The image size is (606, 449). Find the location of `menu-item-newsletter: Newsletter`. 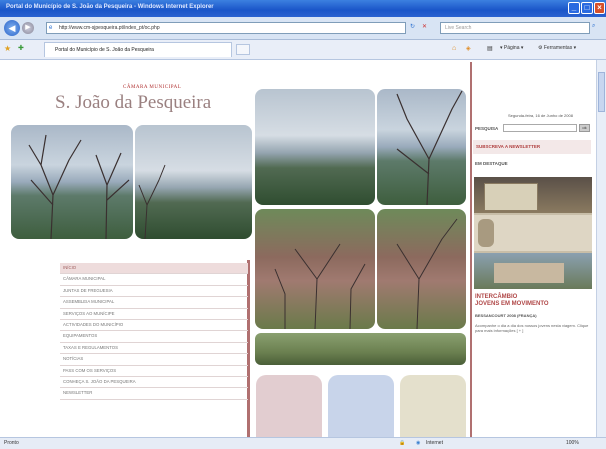

menu-item-newsletter: Newsletter is located at coordinates (154, 394).